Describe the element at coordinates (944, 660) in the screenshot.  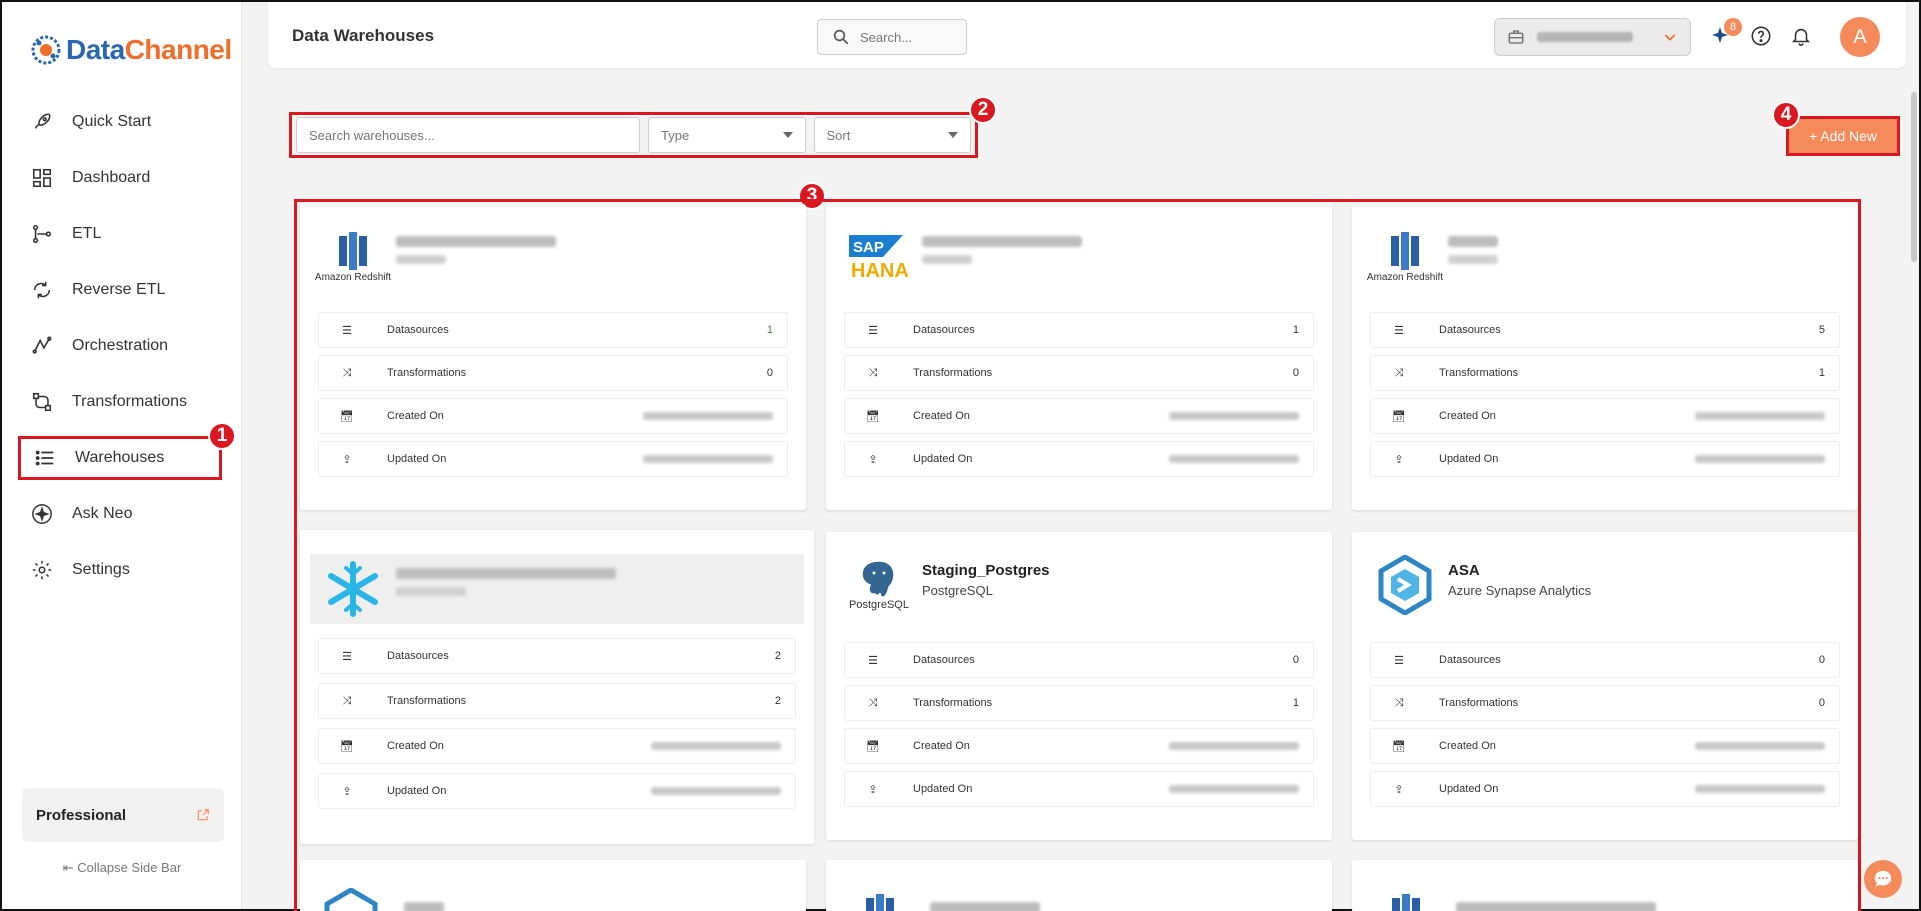
I see `row-label: Datasources` at that location.